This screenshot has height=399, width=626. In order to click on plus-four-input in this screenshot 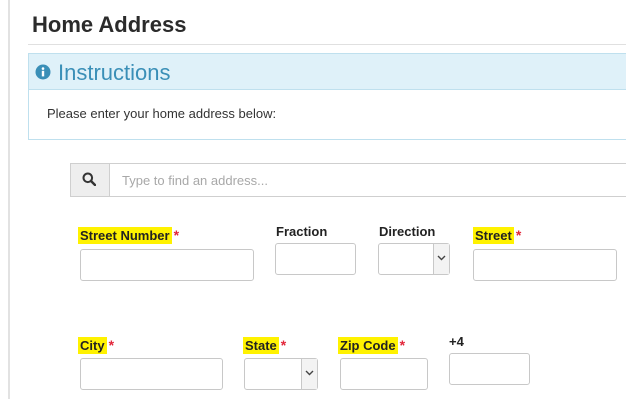, I will do `click(489, 369)`.